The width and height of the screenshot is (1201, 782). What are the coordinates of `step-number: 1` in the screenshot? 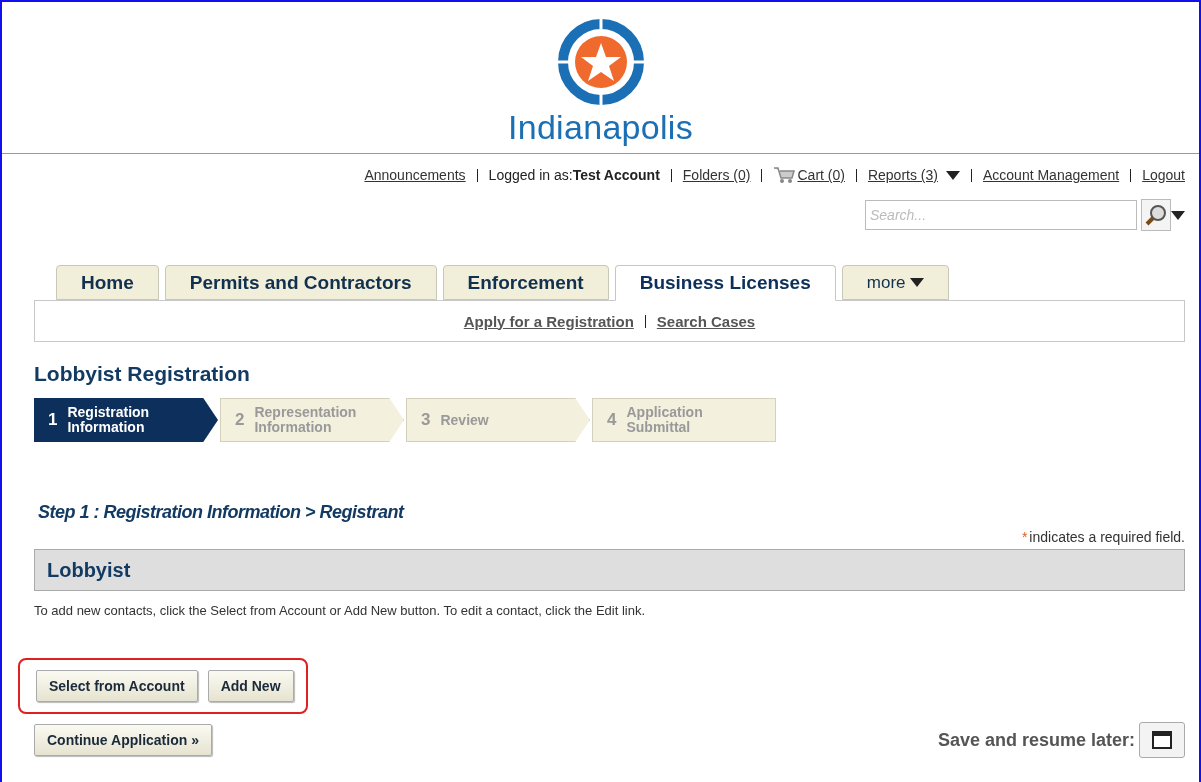 It's located at (53, 420).